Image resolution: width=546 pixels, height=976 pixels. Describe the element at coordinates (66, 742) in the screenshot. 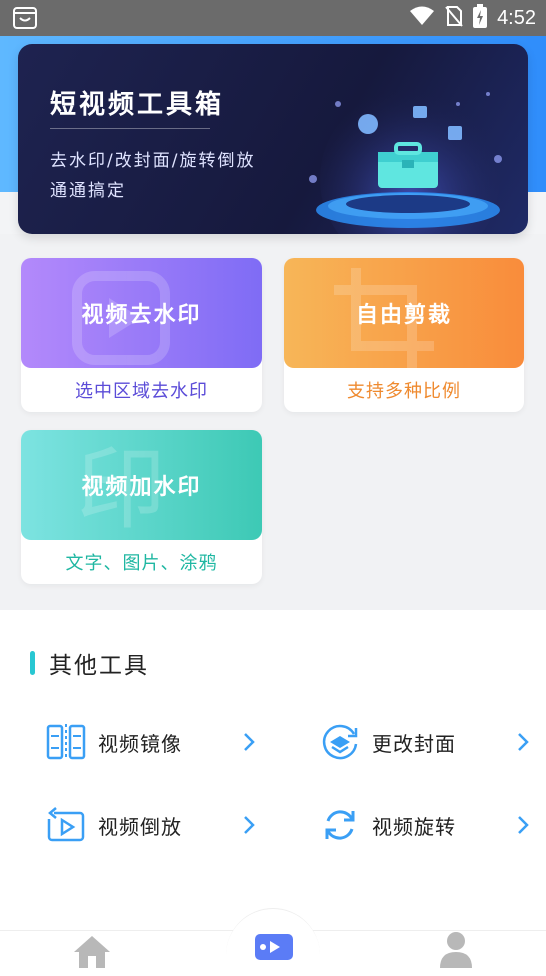

I see `mirror-icon` at that location.